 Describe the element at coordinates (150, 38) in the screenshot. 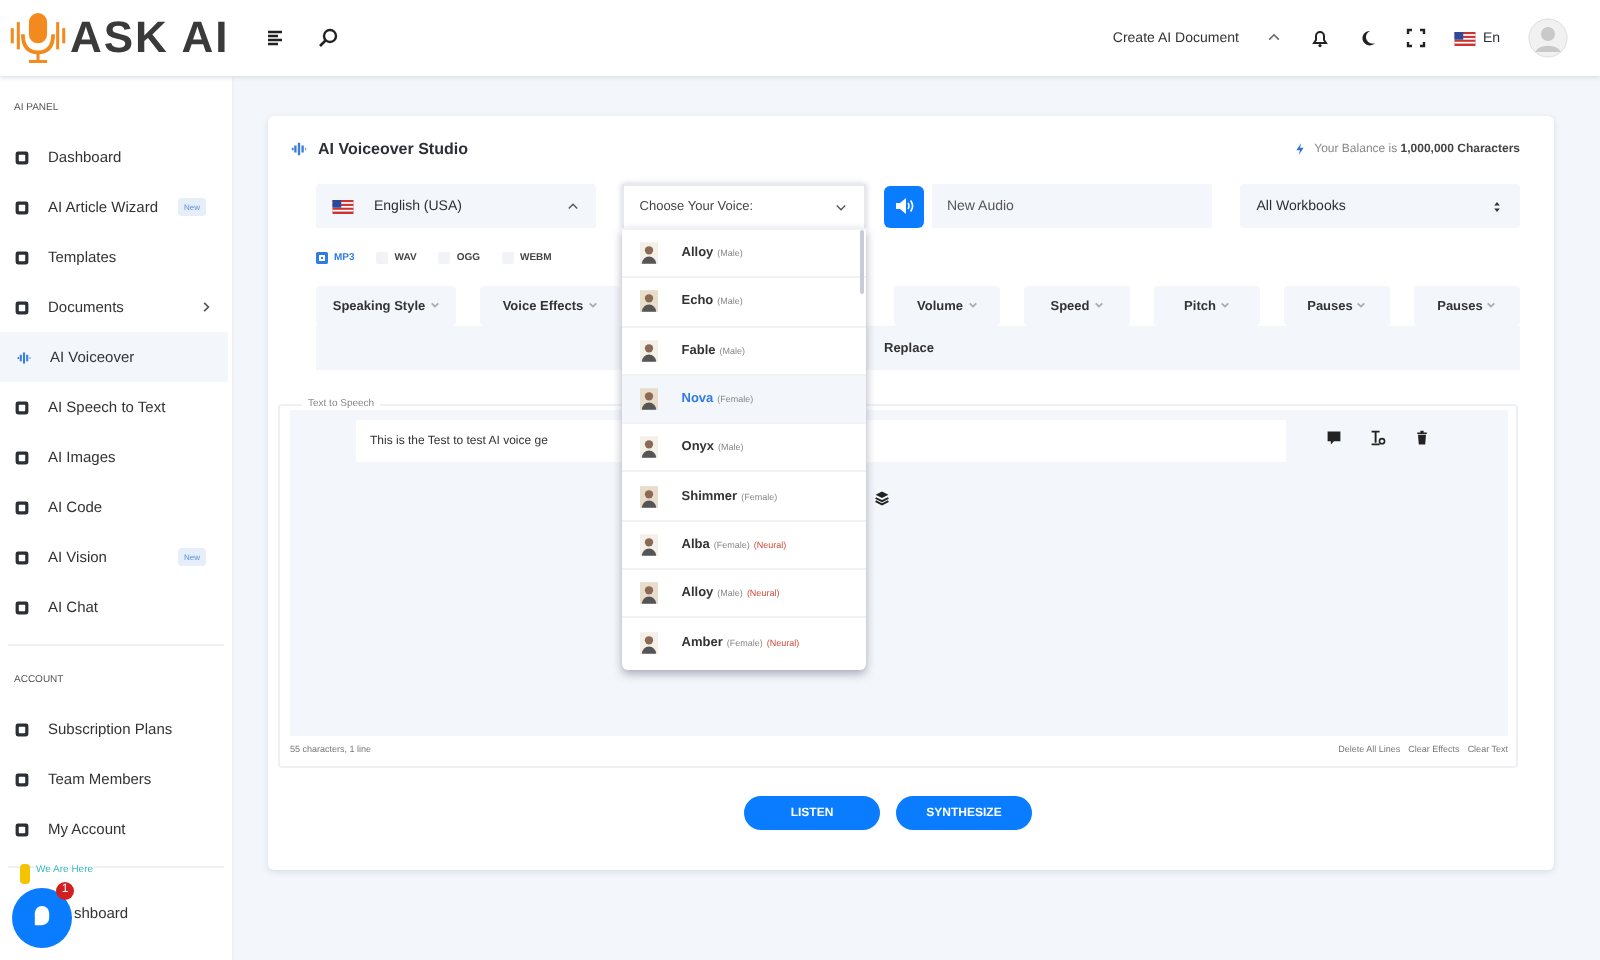

I see `logo-text: ASK AI` at that location.